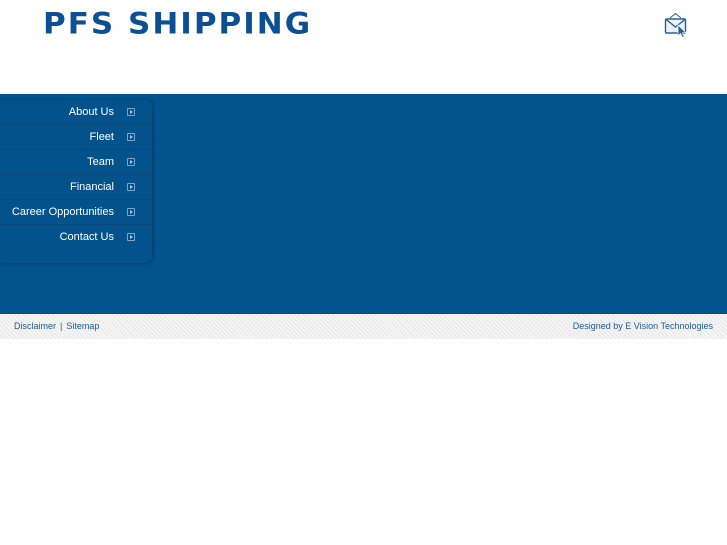 The width and height of the screenshot is (727, 545). I want to click on footer-links: Disclaimer | Sitemap, so click(56, 326).